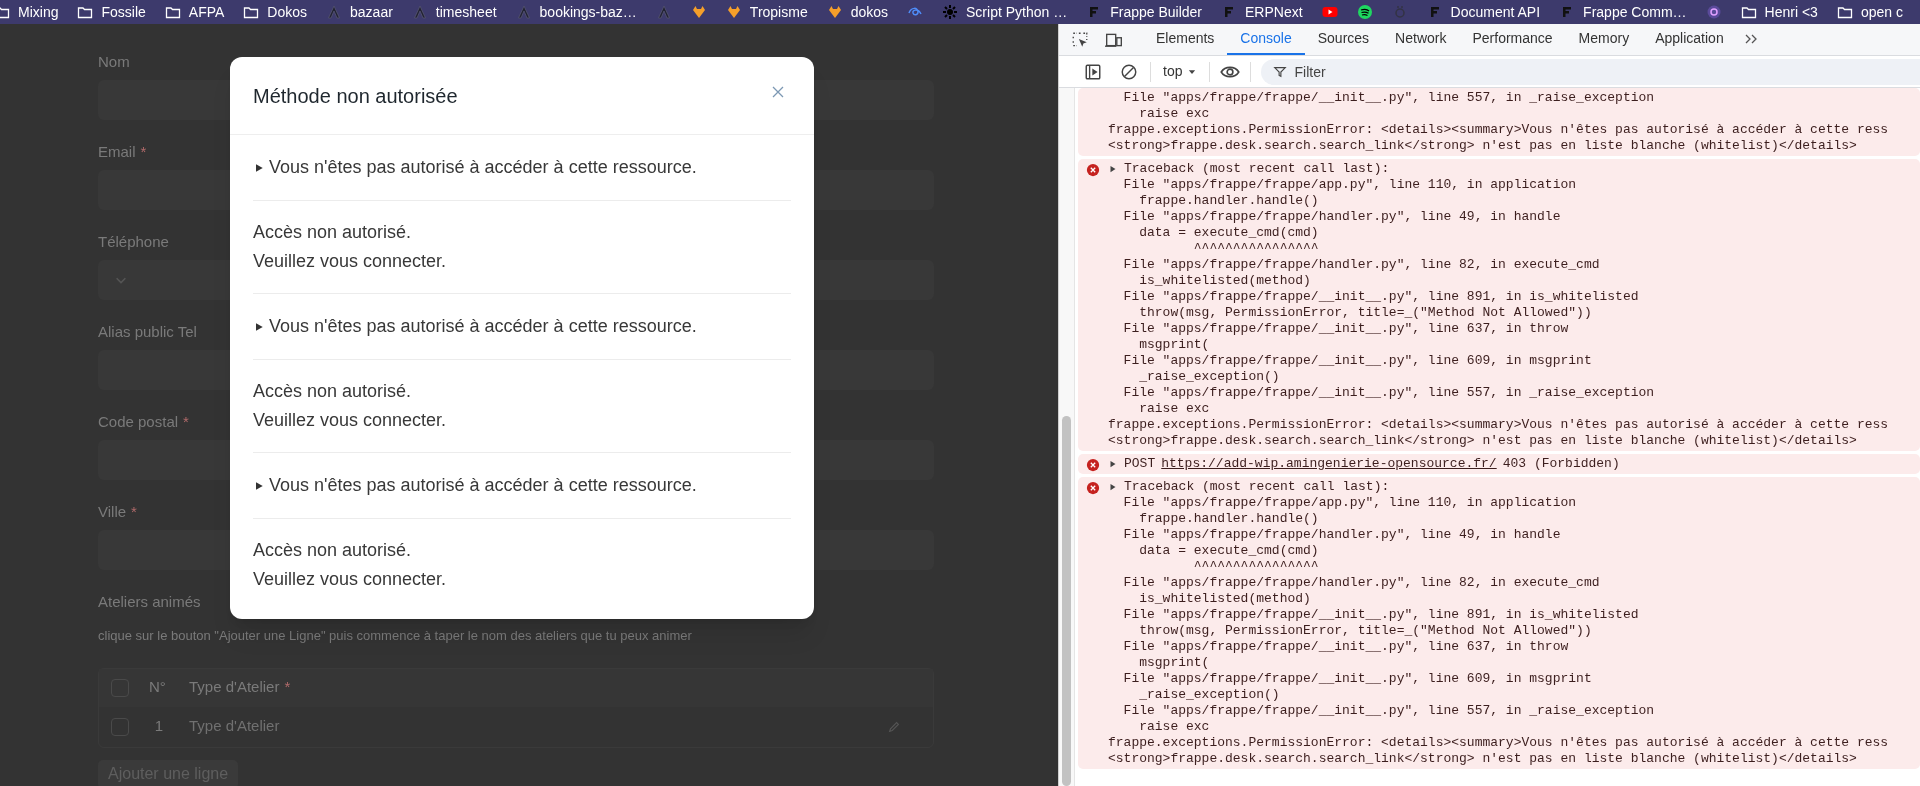 The image size is (1920, 786). I want to click on field-label: Ville, so click(112, 511).